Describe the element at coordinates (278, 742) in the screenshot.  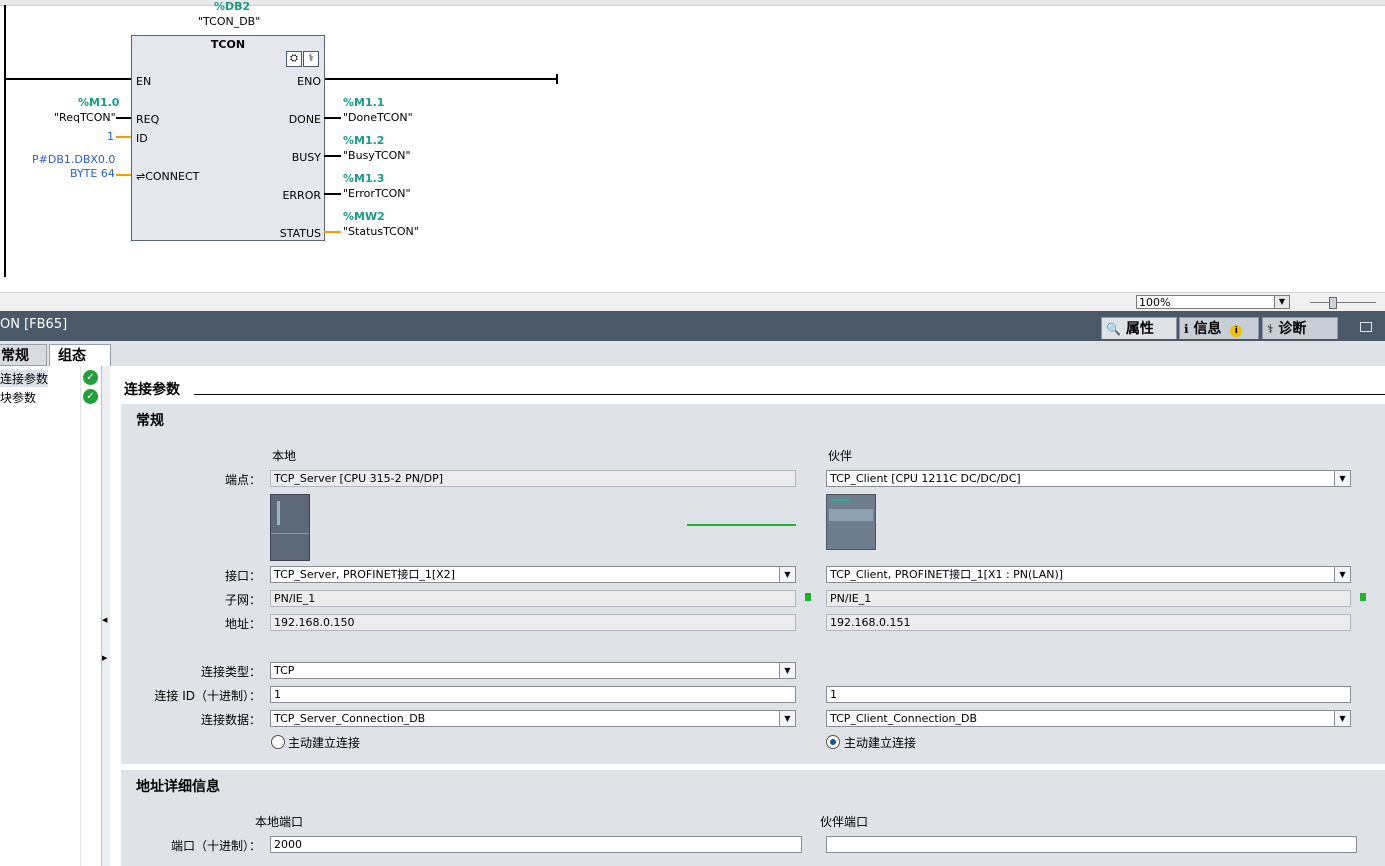
I see `local-active-radio` at that location.